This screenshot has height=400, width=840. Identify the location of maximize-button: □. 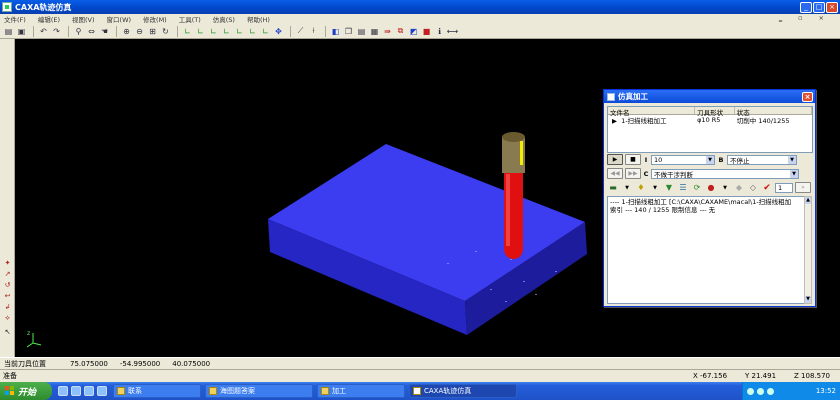
(819, 7).